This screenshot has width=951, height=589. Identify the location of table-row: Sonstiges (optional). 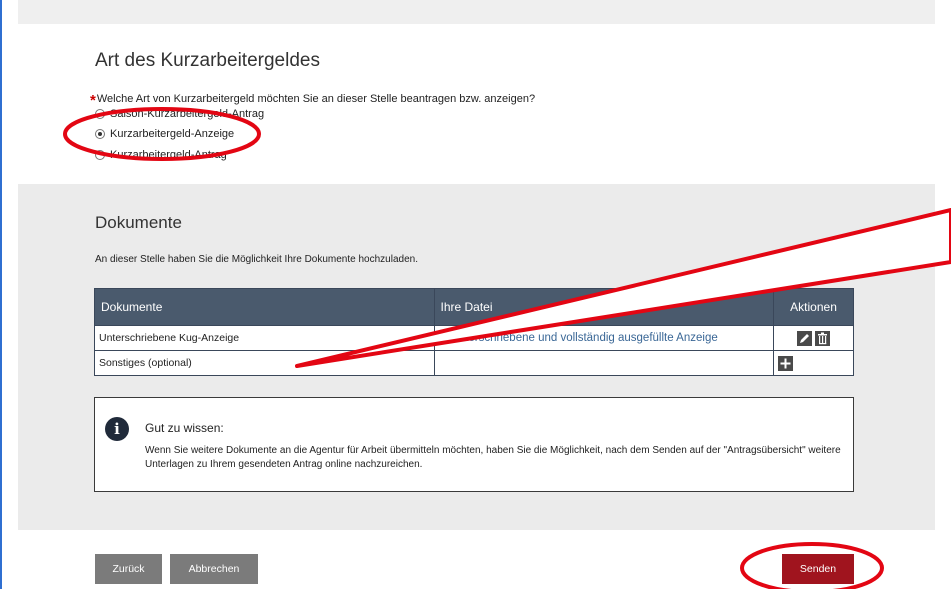
(474, 363).